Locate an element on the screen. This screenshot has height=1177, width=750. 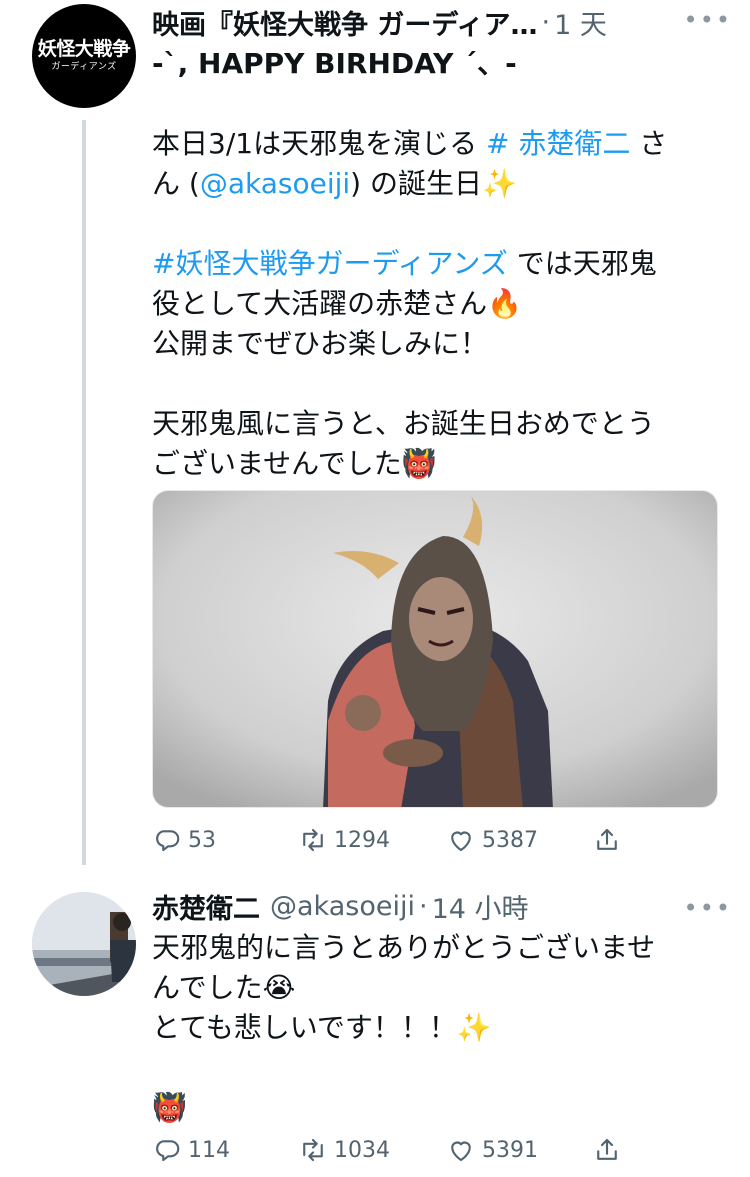
retweet-count: 1294 is located at coordinates (362, 840).